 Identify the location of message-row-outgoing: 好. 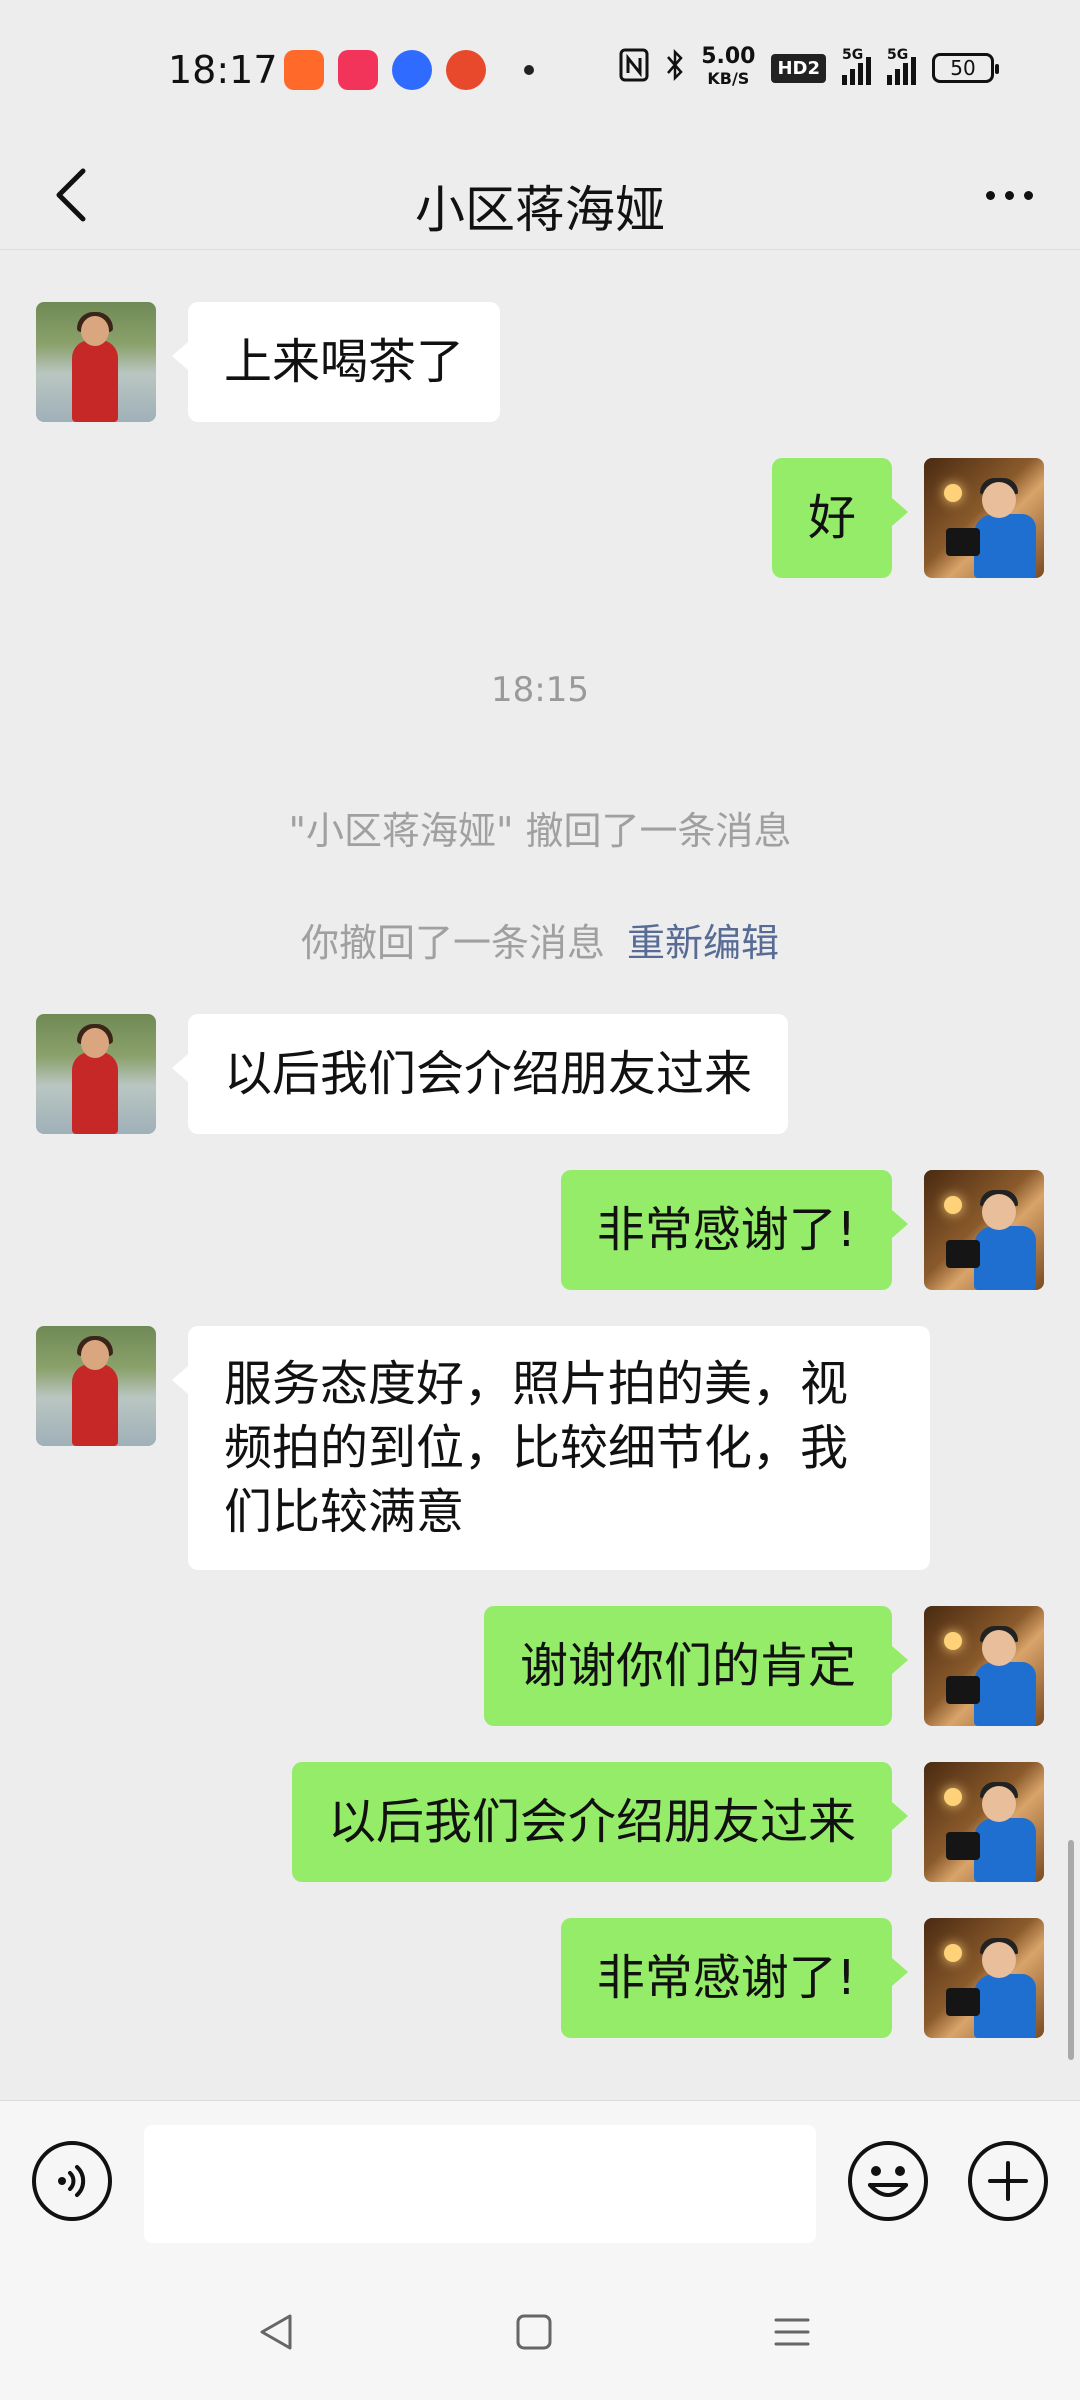
(540, 518).